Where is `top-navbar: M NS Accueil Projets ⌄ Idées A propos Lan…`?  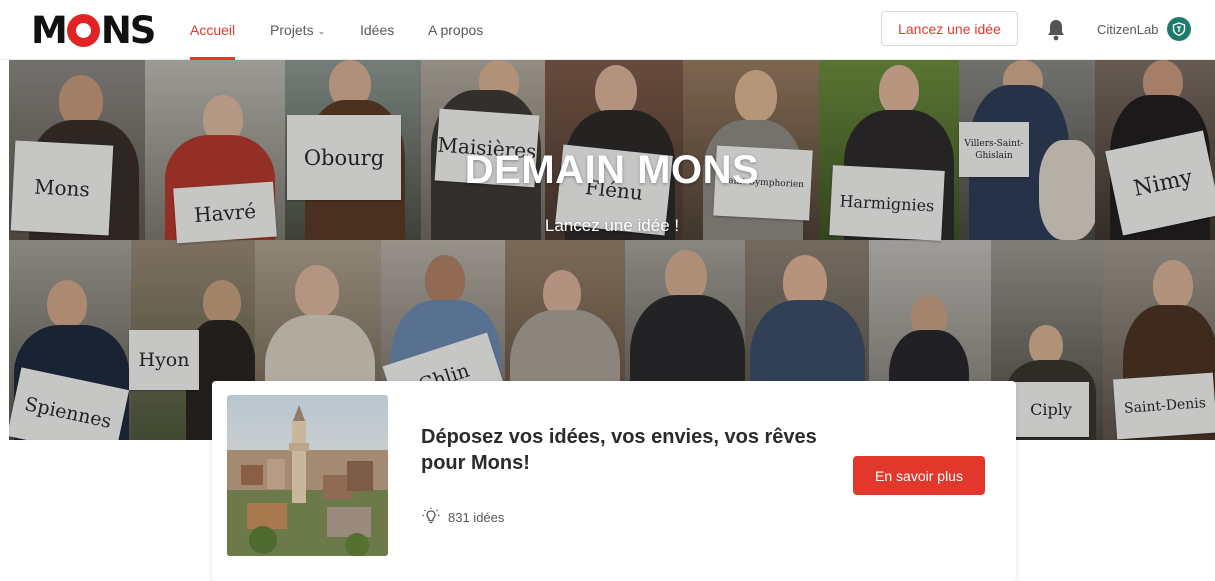
top-navbar: M NS Accueil Projets ⌄ Idées A propos Lan… is located at coordinates (607, 30).